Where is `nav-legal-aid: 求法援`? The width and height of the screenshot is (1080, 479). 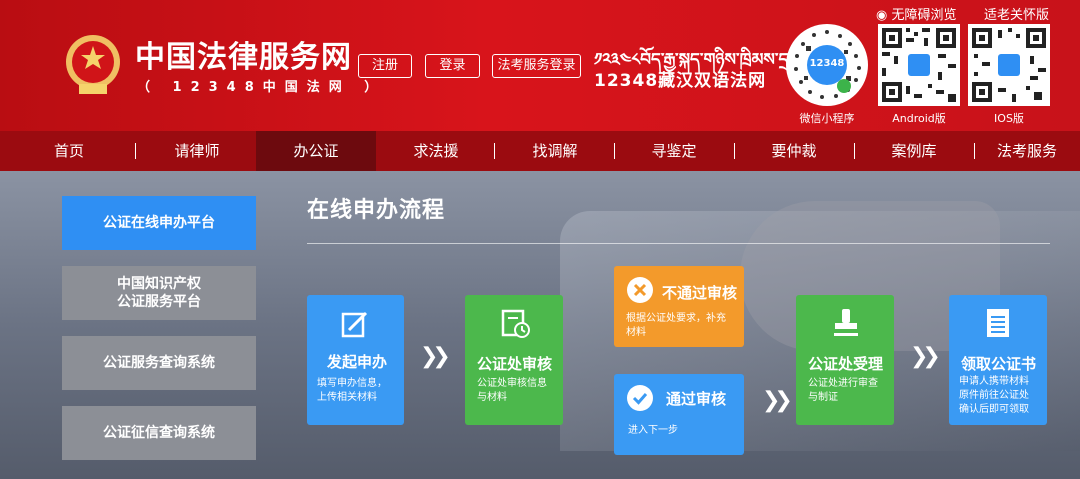
nav-legal-aid: 求法援 is located at coordinates (436, 151).